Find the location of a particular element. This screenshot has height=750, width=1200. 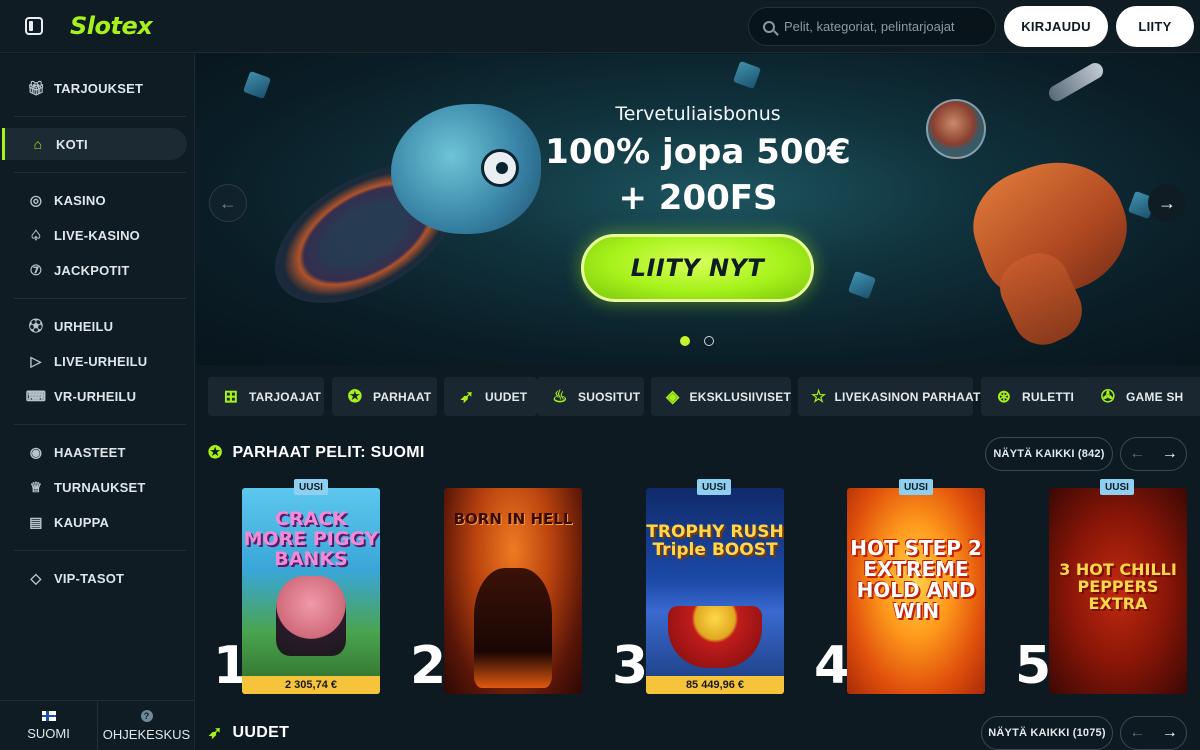

sidebar-item-label: TURNAUKSET is located at coordinates (100, 487).